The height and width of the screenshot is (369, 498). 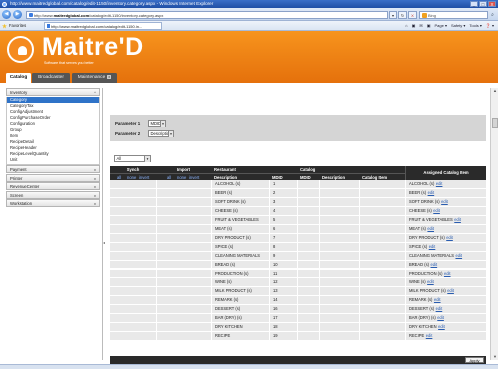 I want to click on tab-catalog: Catalog, so click(x=18, y=78).